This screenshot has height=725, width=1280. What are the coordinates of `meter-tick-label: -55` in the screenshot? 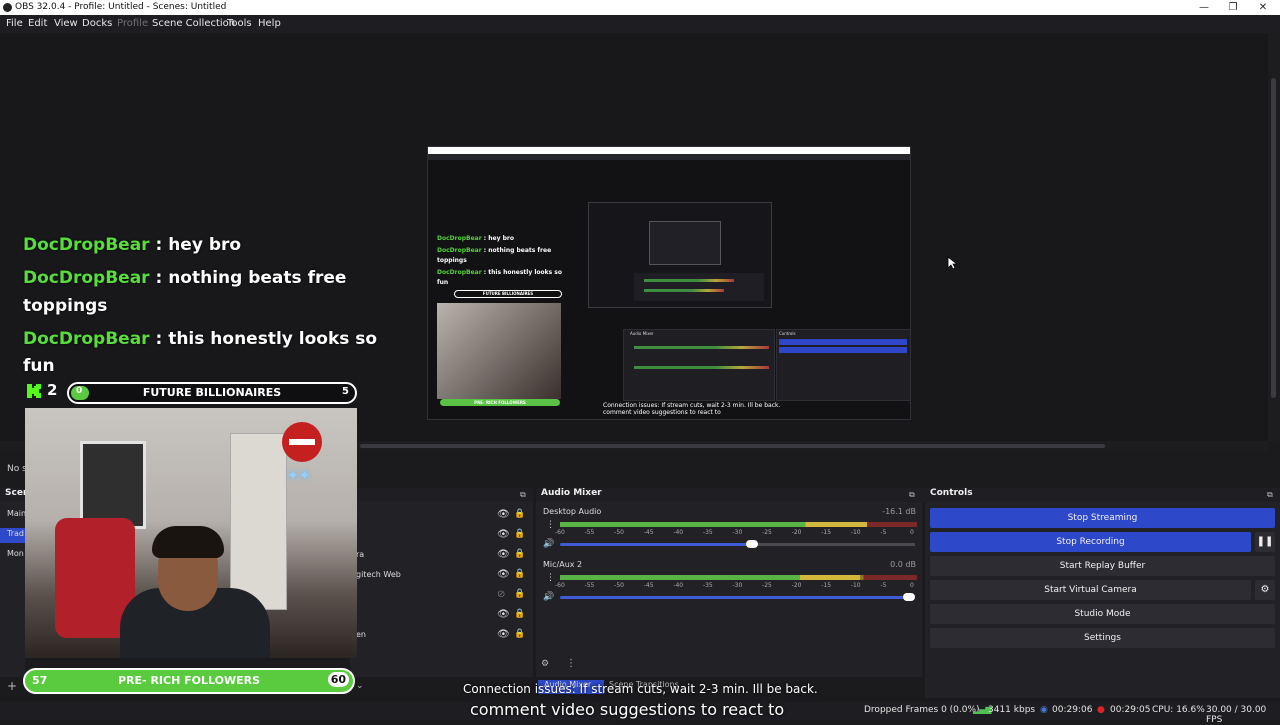 It's located at (589, 585).